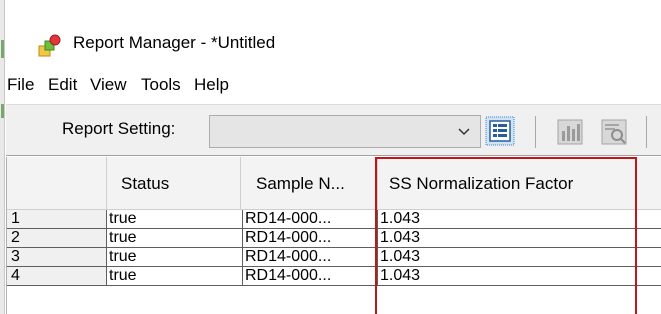 The image size is (661, 314). Describe the element at coordinates (174, 183) in the screenshot. I see `column-header-status: Status` at that location.